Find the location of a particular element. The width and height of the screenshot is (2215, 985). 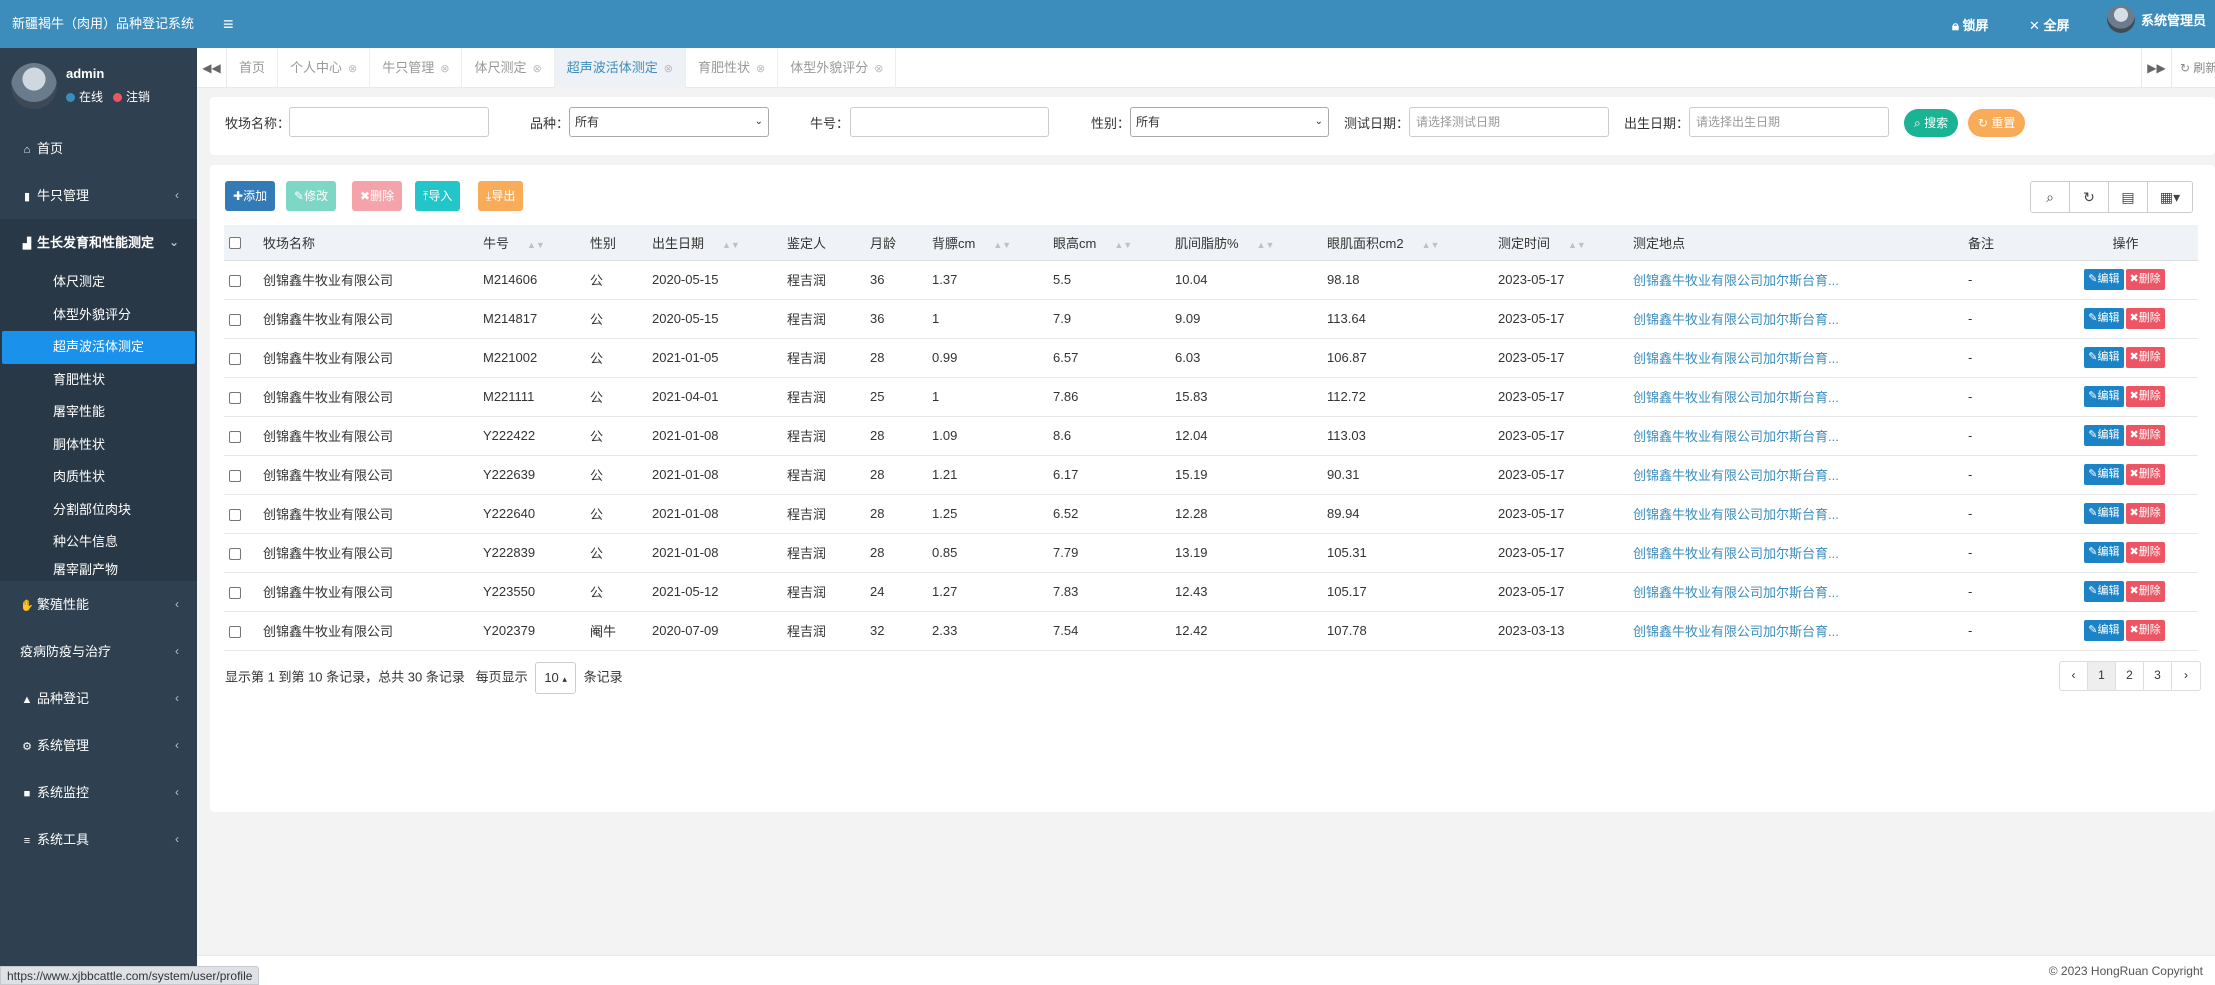

page-size-select: 10 ▴ is located at coordinates (555, 678).